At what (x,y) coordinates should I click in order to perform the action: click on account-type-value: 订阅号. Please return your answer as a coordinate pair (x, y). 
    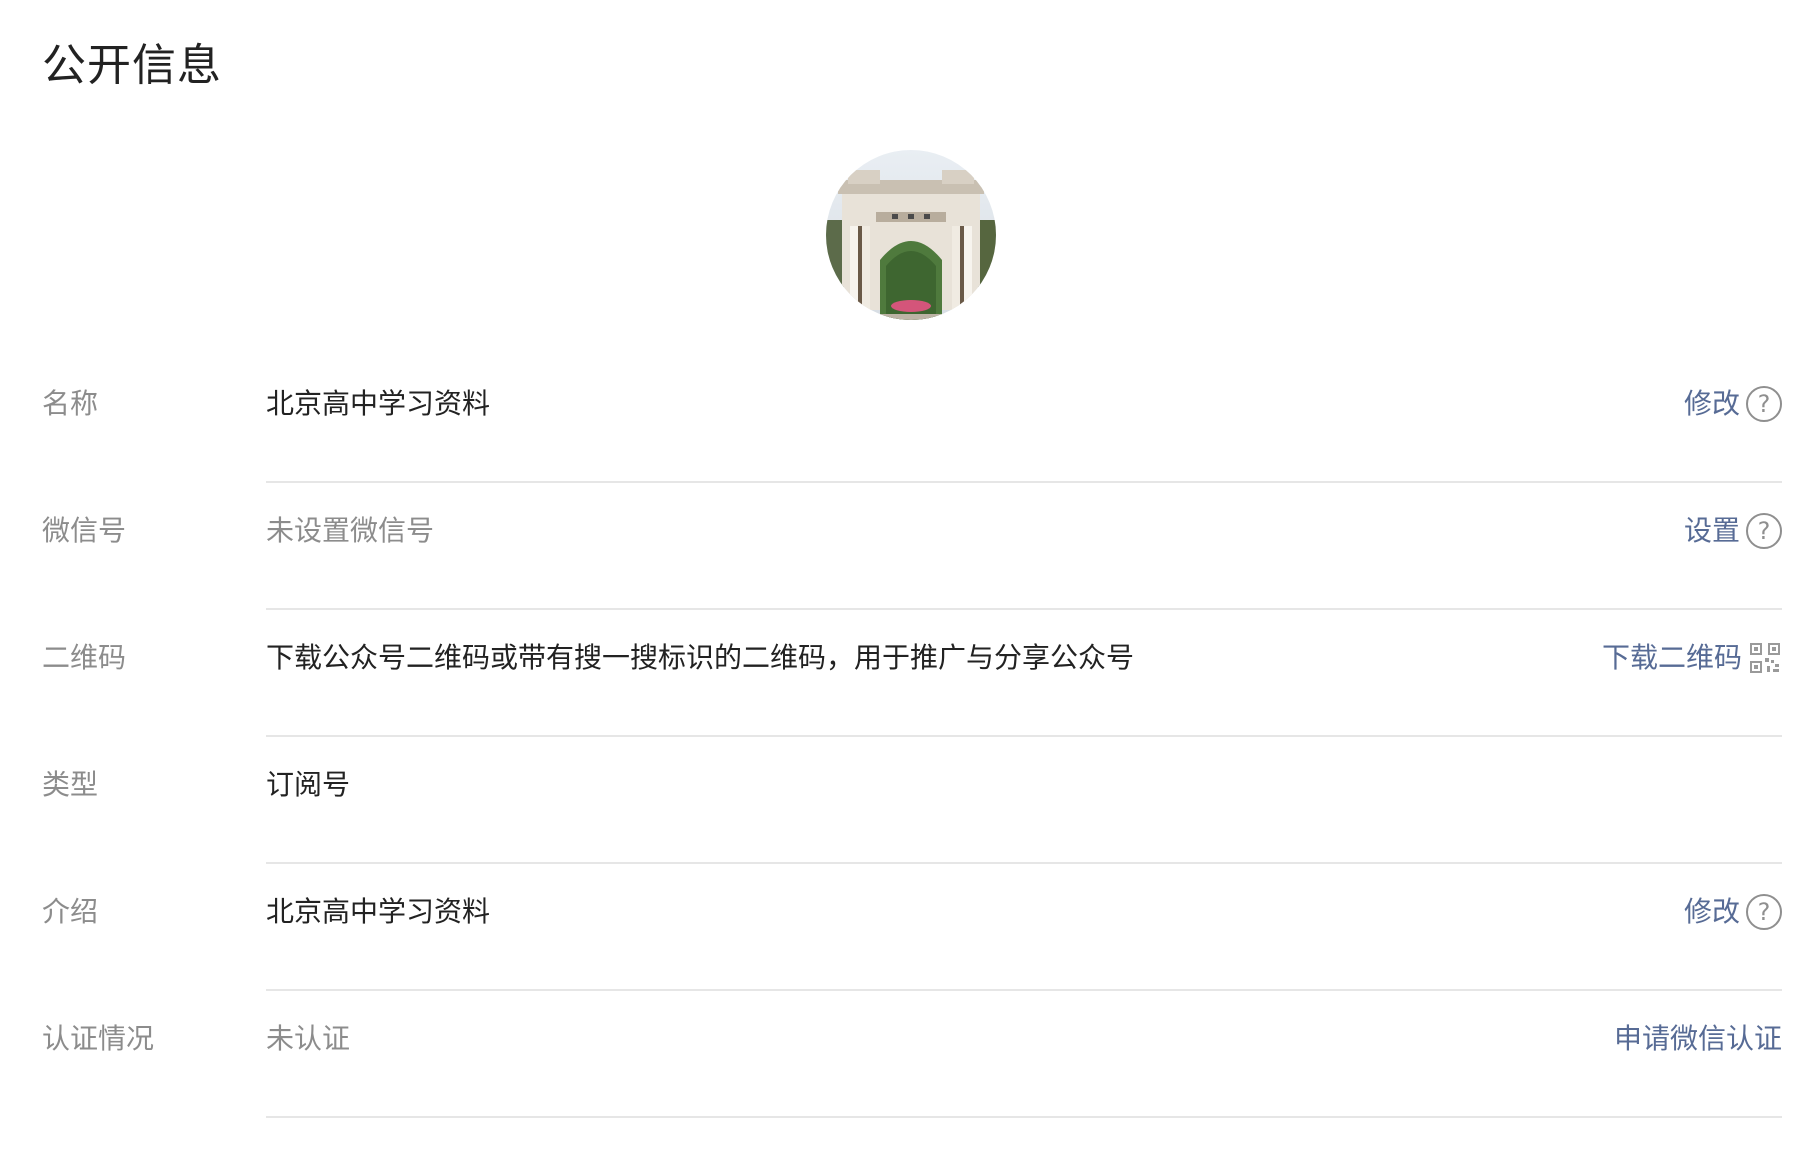
    Looking at the image, I should click on (308, 784).